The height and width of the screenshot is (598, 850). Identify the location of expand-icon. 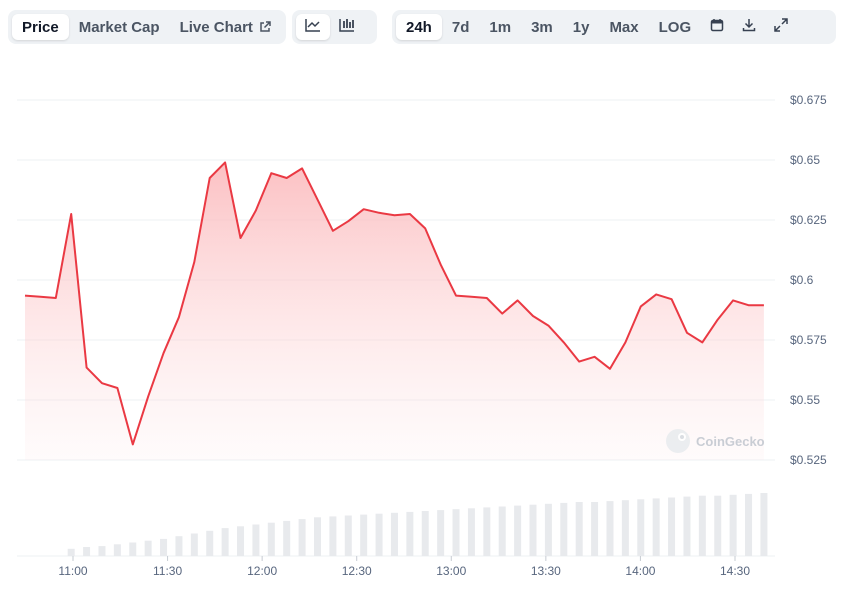
(781, 27).